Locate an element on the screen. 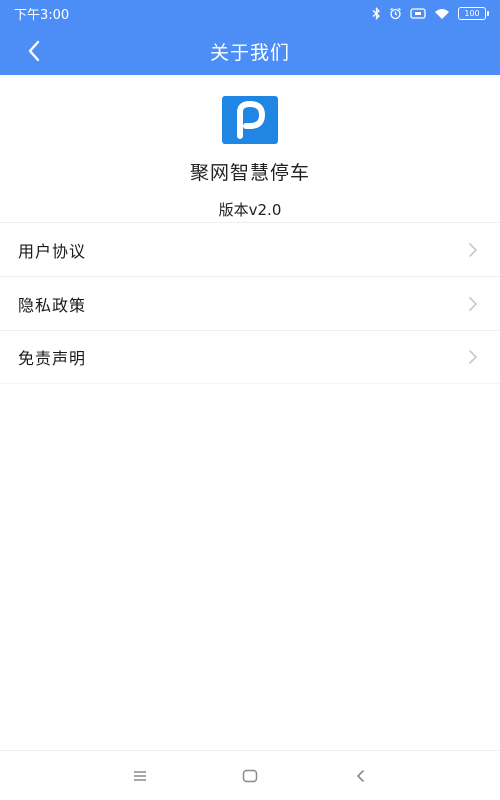 The image size is (500, 800). battery-level: 100 is located at coordinates (472, 13).